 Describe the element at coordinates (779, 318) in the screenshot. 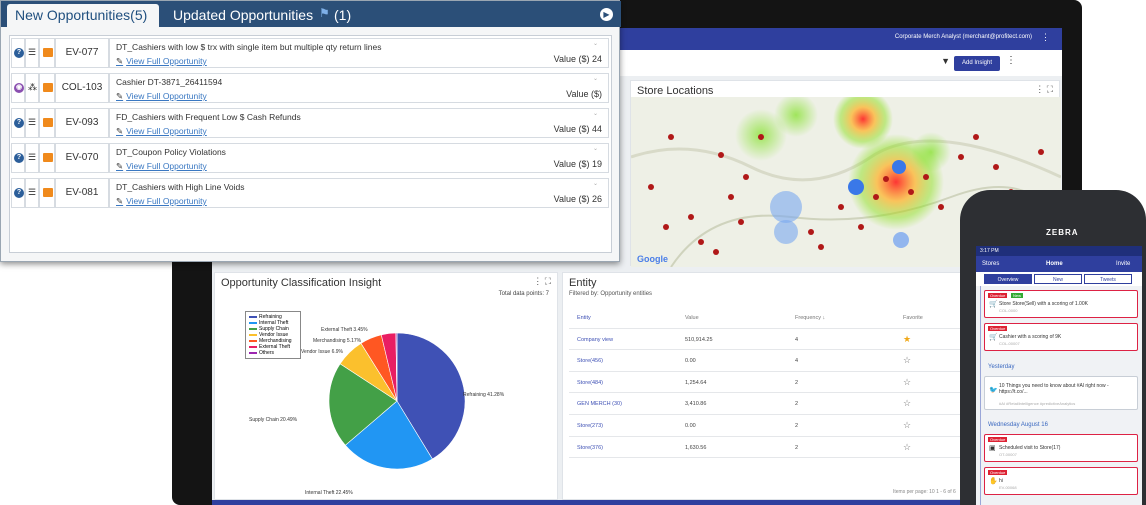

I see `entity-table-header: Entity Value Frequency ↓ Favorite` at that location.